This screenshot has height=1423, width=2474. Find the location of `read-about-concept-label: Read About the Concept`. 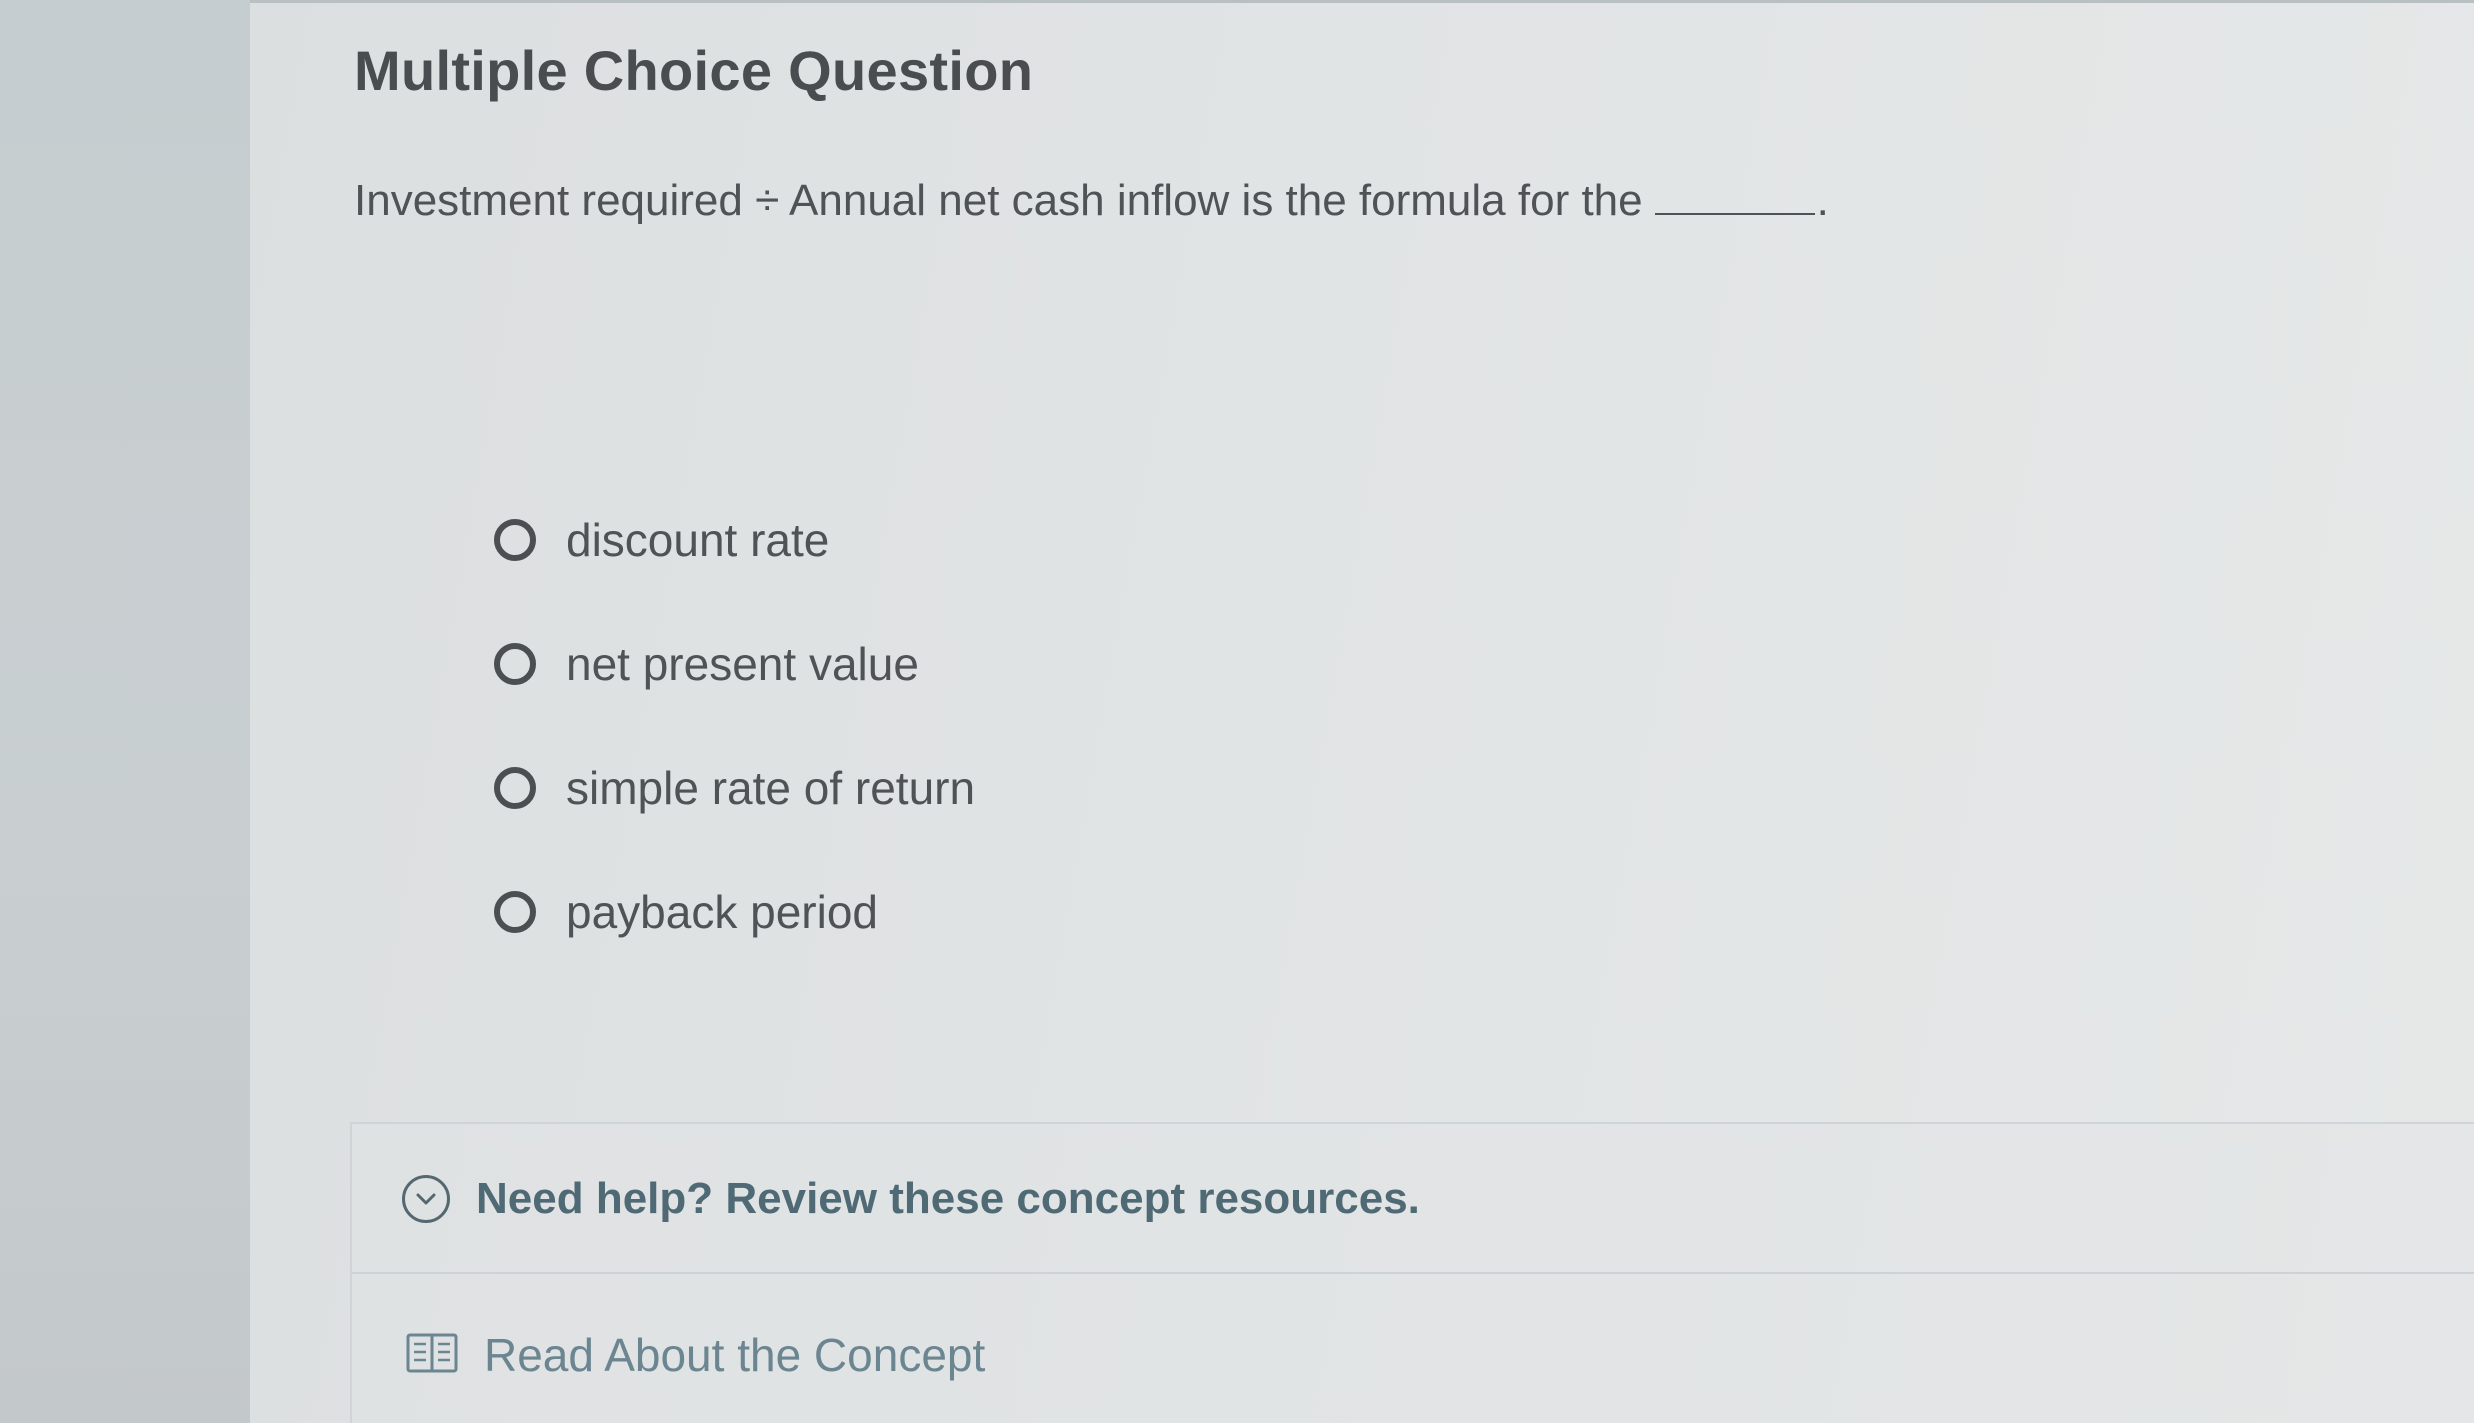

read-about-concept-label: Read About the Concept is located at coordinates (734, 1355).